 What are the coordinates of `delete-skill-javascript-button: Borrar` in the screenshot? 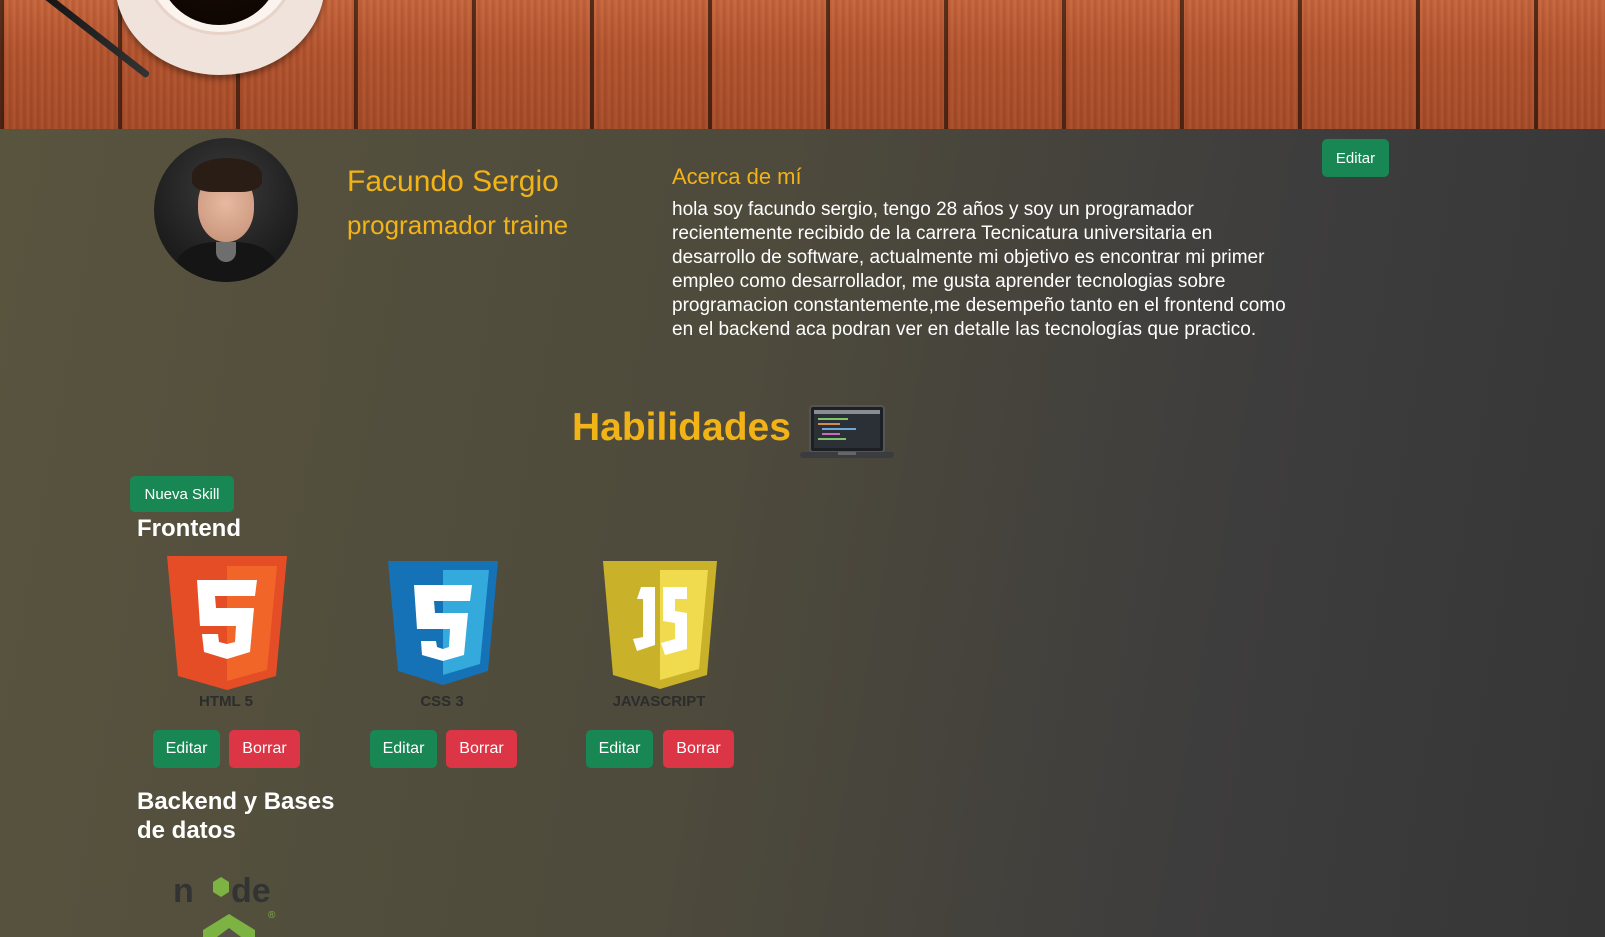 It's located at (698, 749).